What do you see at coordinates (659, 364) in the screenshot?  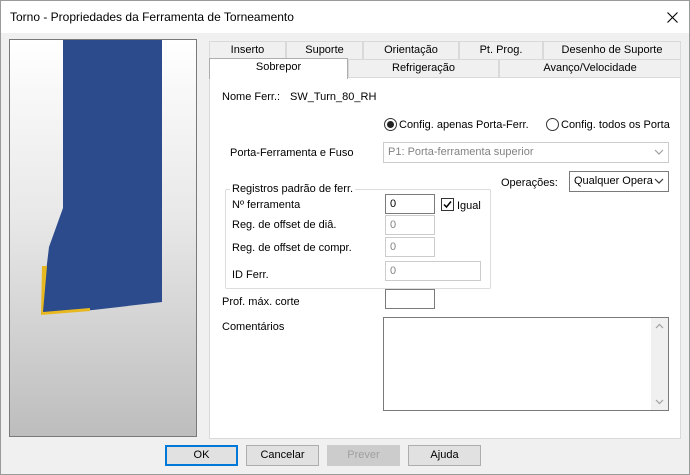 I see `comments-scrollbar` at bounding box center [659, 364].